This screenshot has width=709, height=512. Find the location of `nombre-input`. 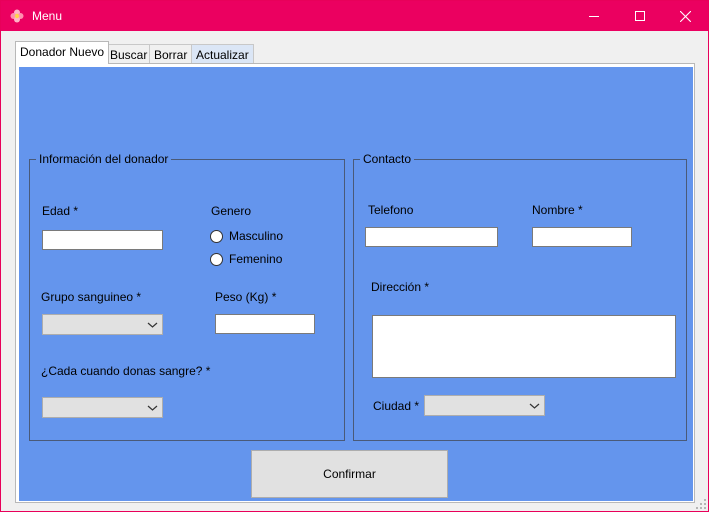

nombre-input is located at coordinates (582, 237).